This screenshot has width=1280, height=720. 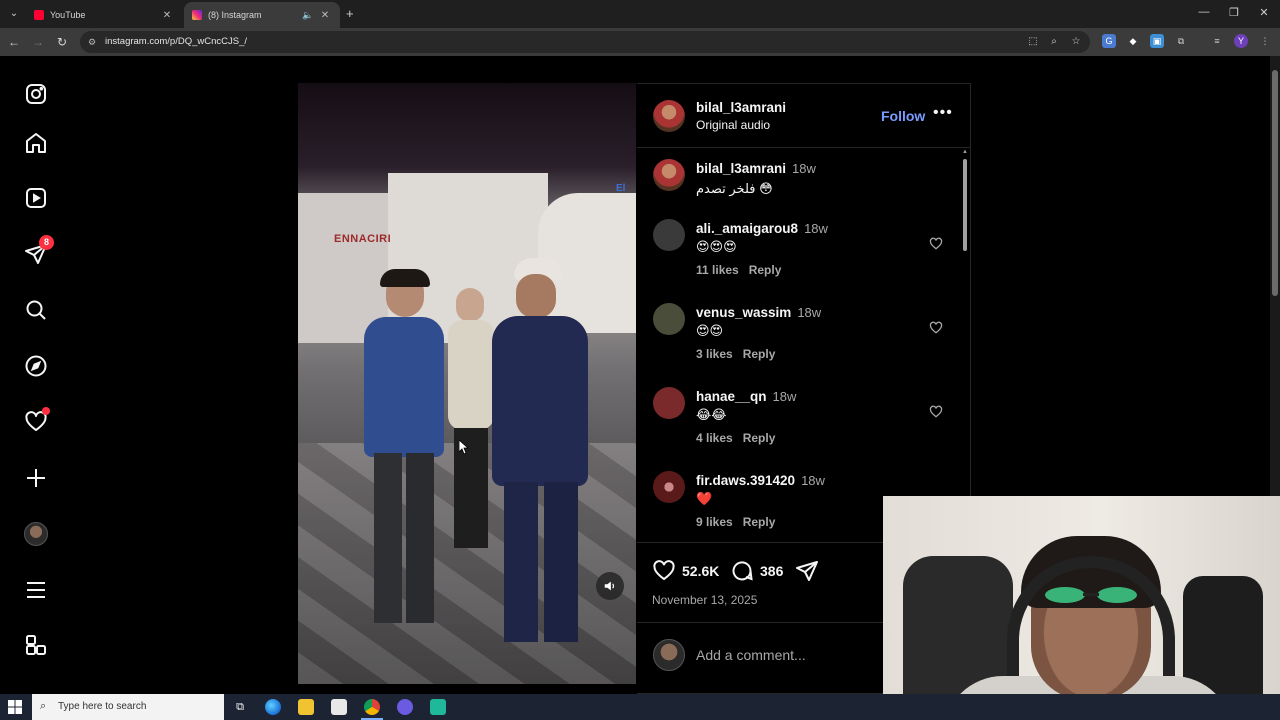 What do you see at coordinates (405, 707) in the screenshot?
I see `discord-icon` at bounding box center [405, 707].